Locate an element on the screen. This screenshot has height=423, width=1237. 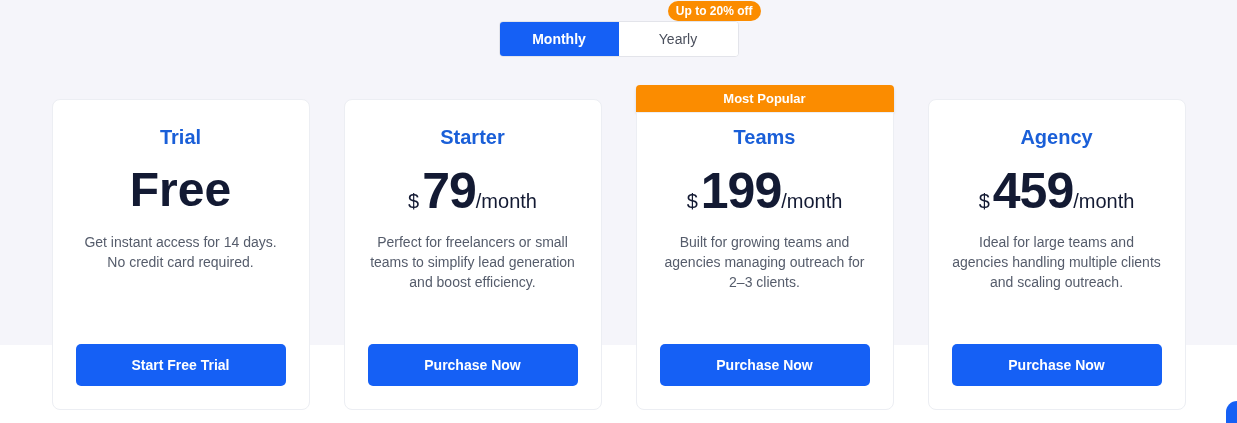
plan-description: Built for growing teams and agencies managing outreach for 2–3 clients. is located at coordinates (764, 262).